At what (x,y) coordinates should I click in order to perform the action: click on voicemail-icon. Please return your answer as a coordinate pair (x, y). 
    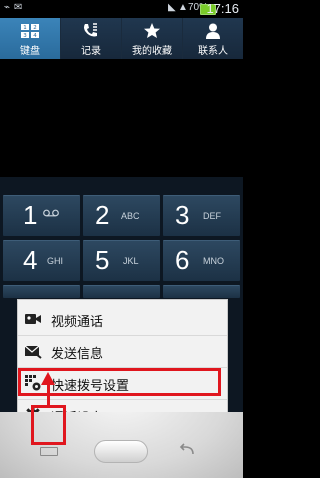
    Looking at the image, I should click on (51, 214).